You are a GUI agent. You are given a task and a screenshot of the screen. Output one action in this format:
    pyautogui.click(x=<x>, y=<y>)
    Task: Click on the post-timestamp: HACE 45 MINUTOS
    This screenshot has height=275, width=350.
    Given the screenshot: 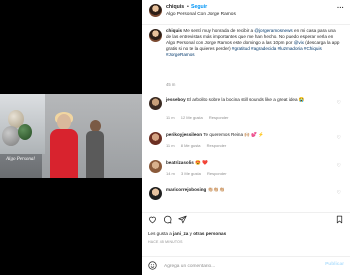 What is the action you would take?
    pyautogui.click(x=165, y=242)
    